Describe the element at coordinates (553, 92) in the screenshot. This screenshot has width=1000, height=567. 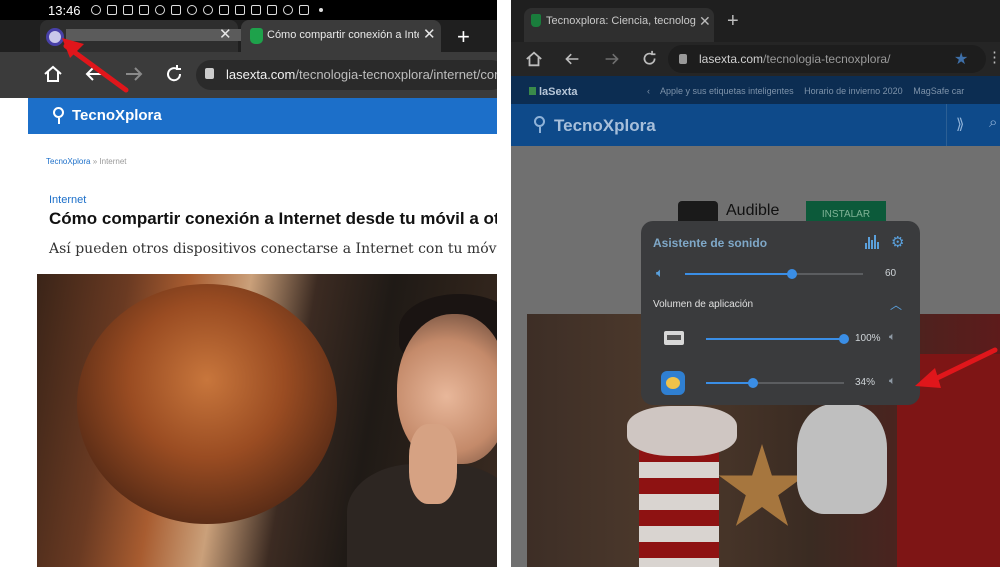
I see `lasexta-logo: laSexta` at that location.